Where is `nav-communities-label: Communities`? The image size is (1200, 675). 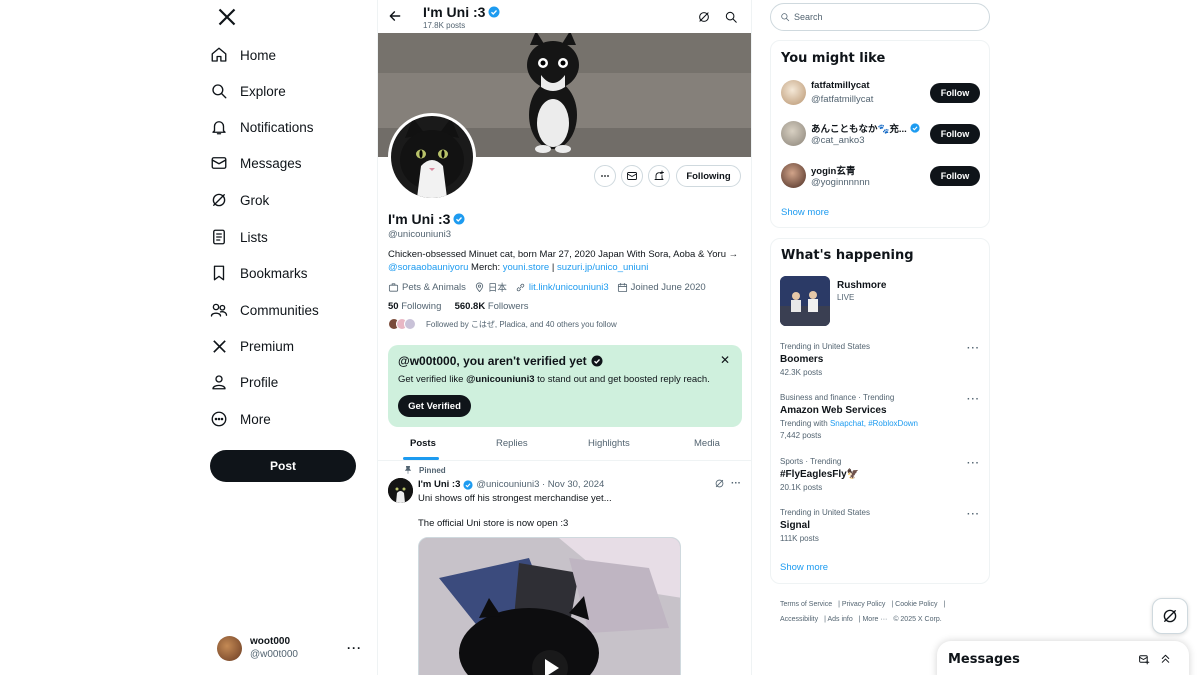 nav-communities-label: Communities is located at coordinates (279, 310).